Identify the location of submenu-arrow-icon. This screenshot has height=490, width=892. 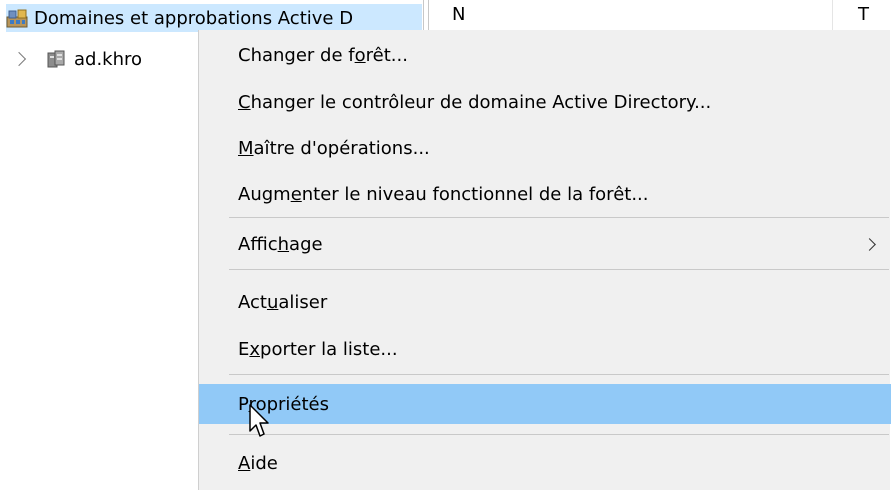
(869, 244).